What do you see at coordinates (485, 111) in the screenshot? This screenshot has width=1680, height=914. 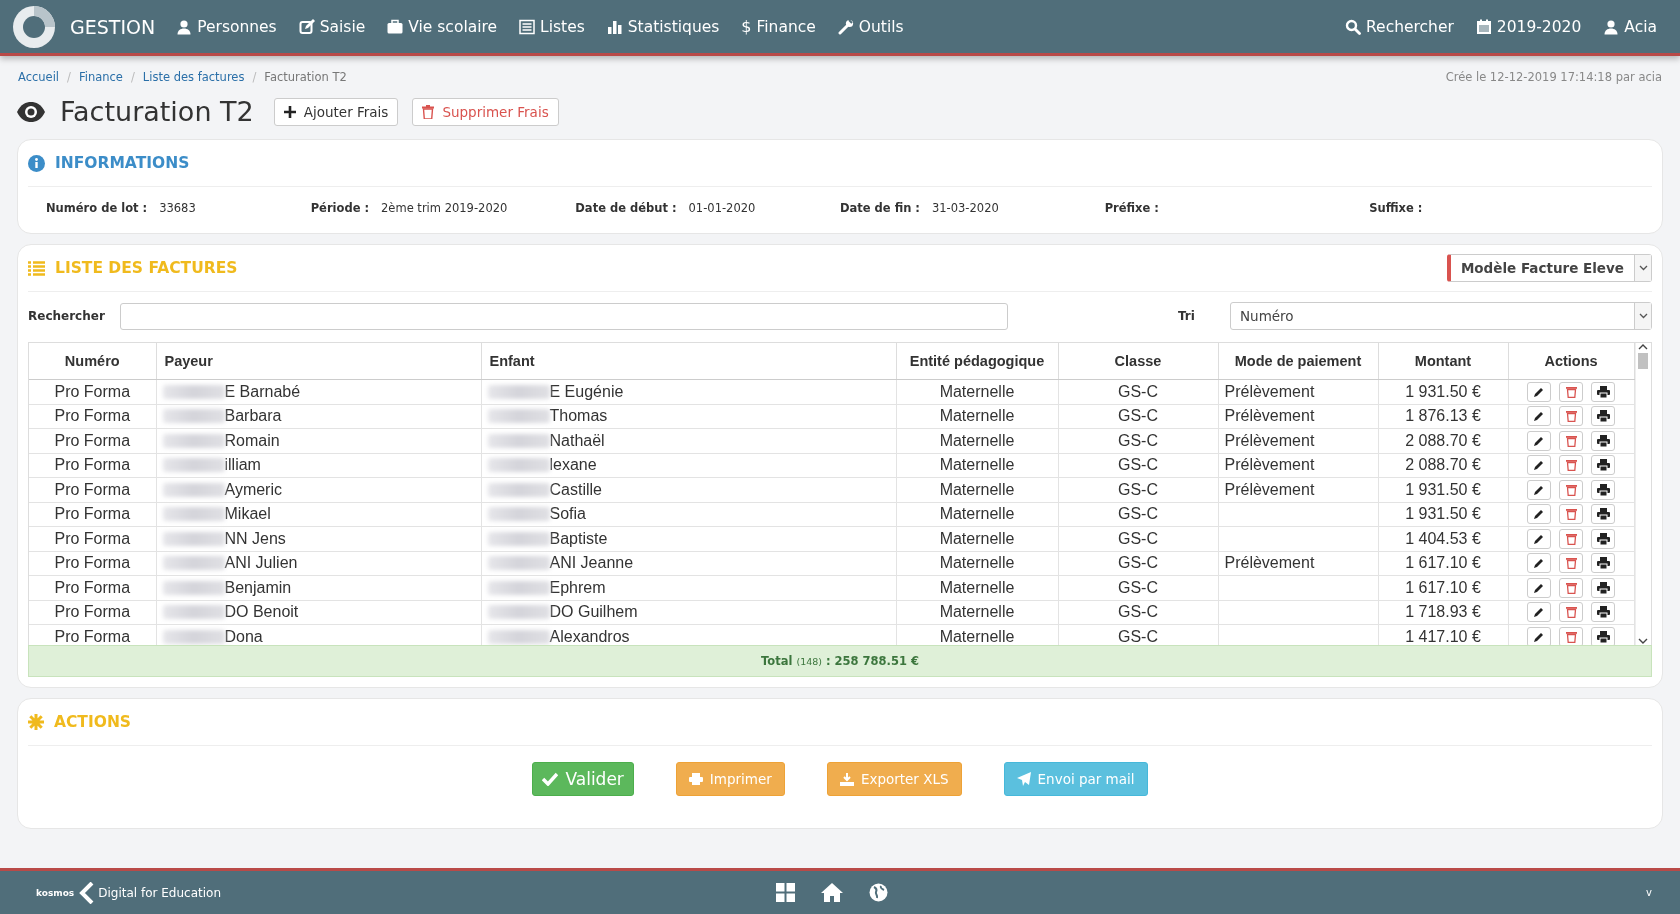 I see `delete-fees-button: Supprimer Frais` at bounding box center [485, 111].